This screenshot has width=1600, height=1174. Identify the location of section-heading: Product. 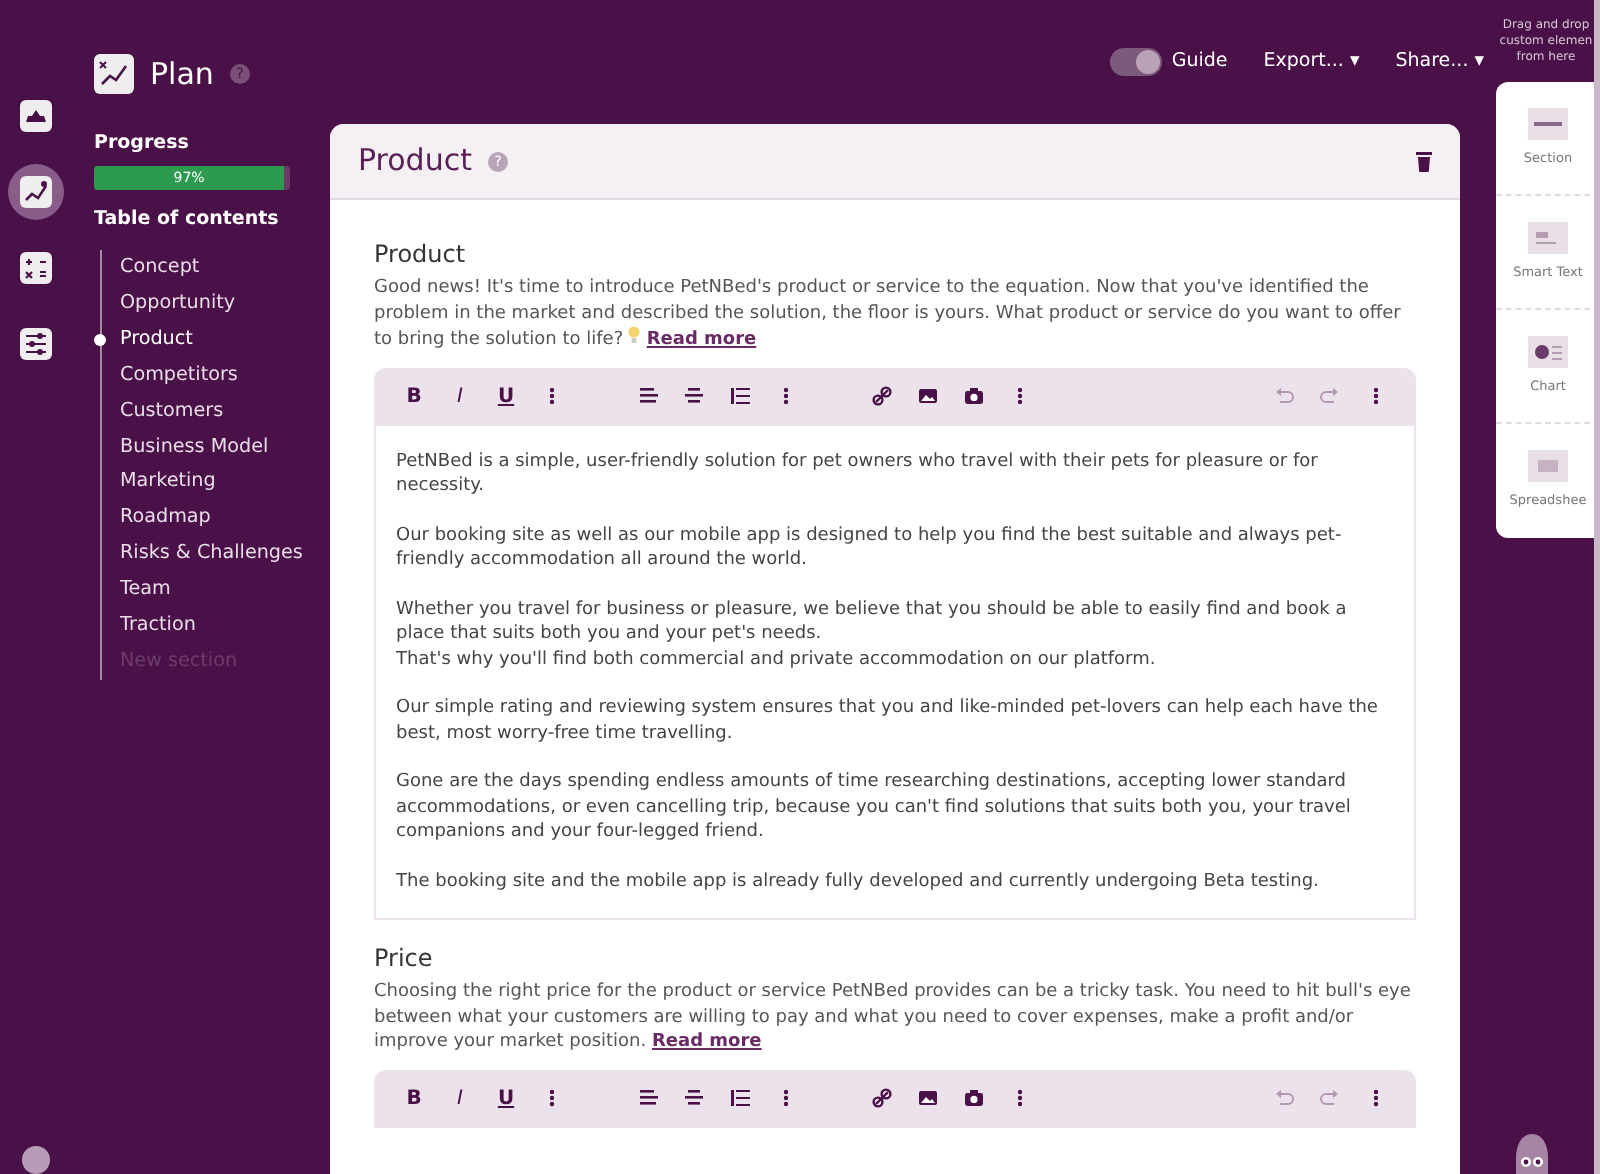
(421, 255).